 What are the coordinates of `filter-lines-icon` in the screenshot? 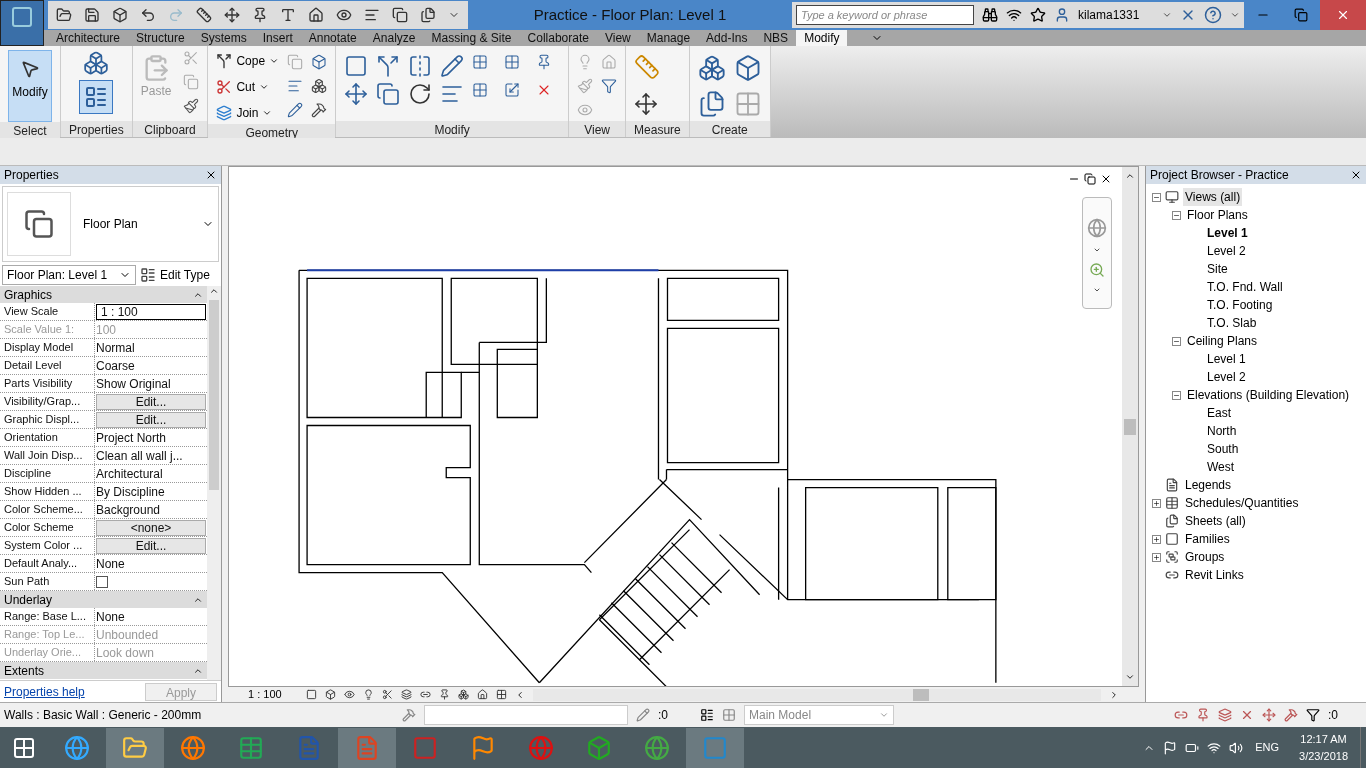 It's located at (609, 86).